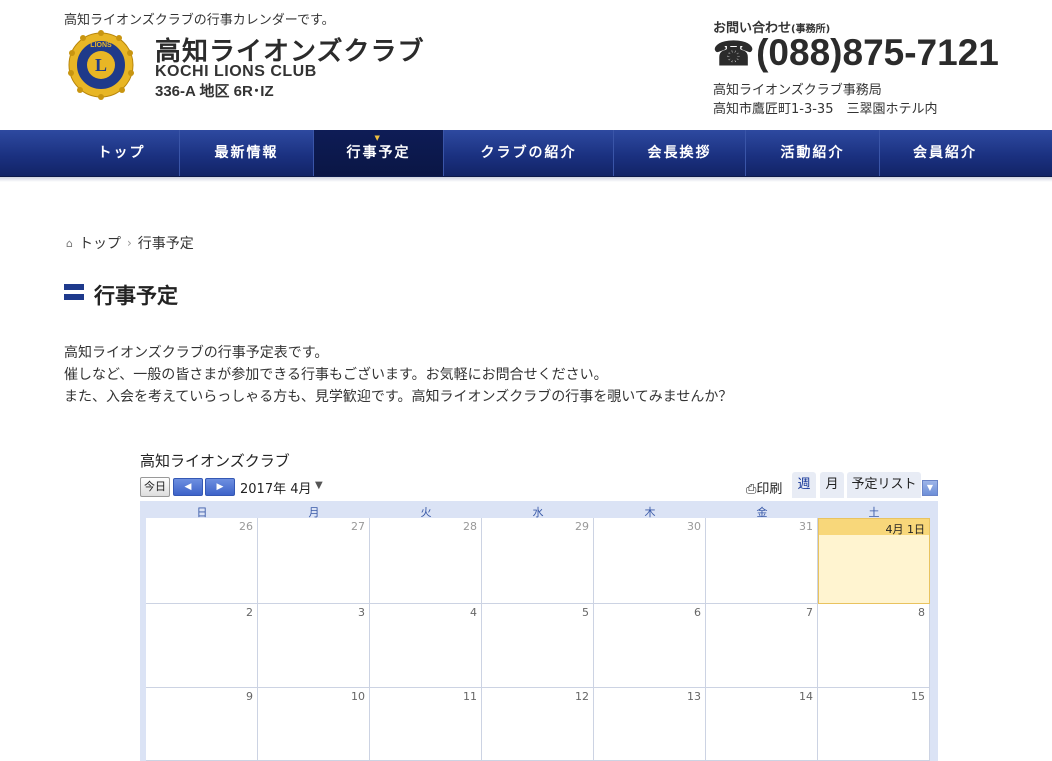  What do you see at coordinates (825, 100) in the screenshot?
I see `office-info: 高知ライオンズクラブ事務局 高知市鷹匠町1-3-35 三翠園ホテル内` at bounding box center [825, 100].